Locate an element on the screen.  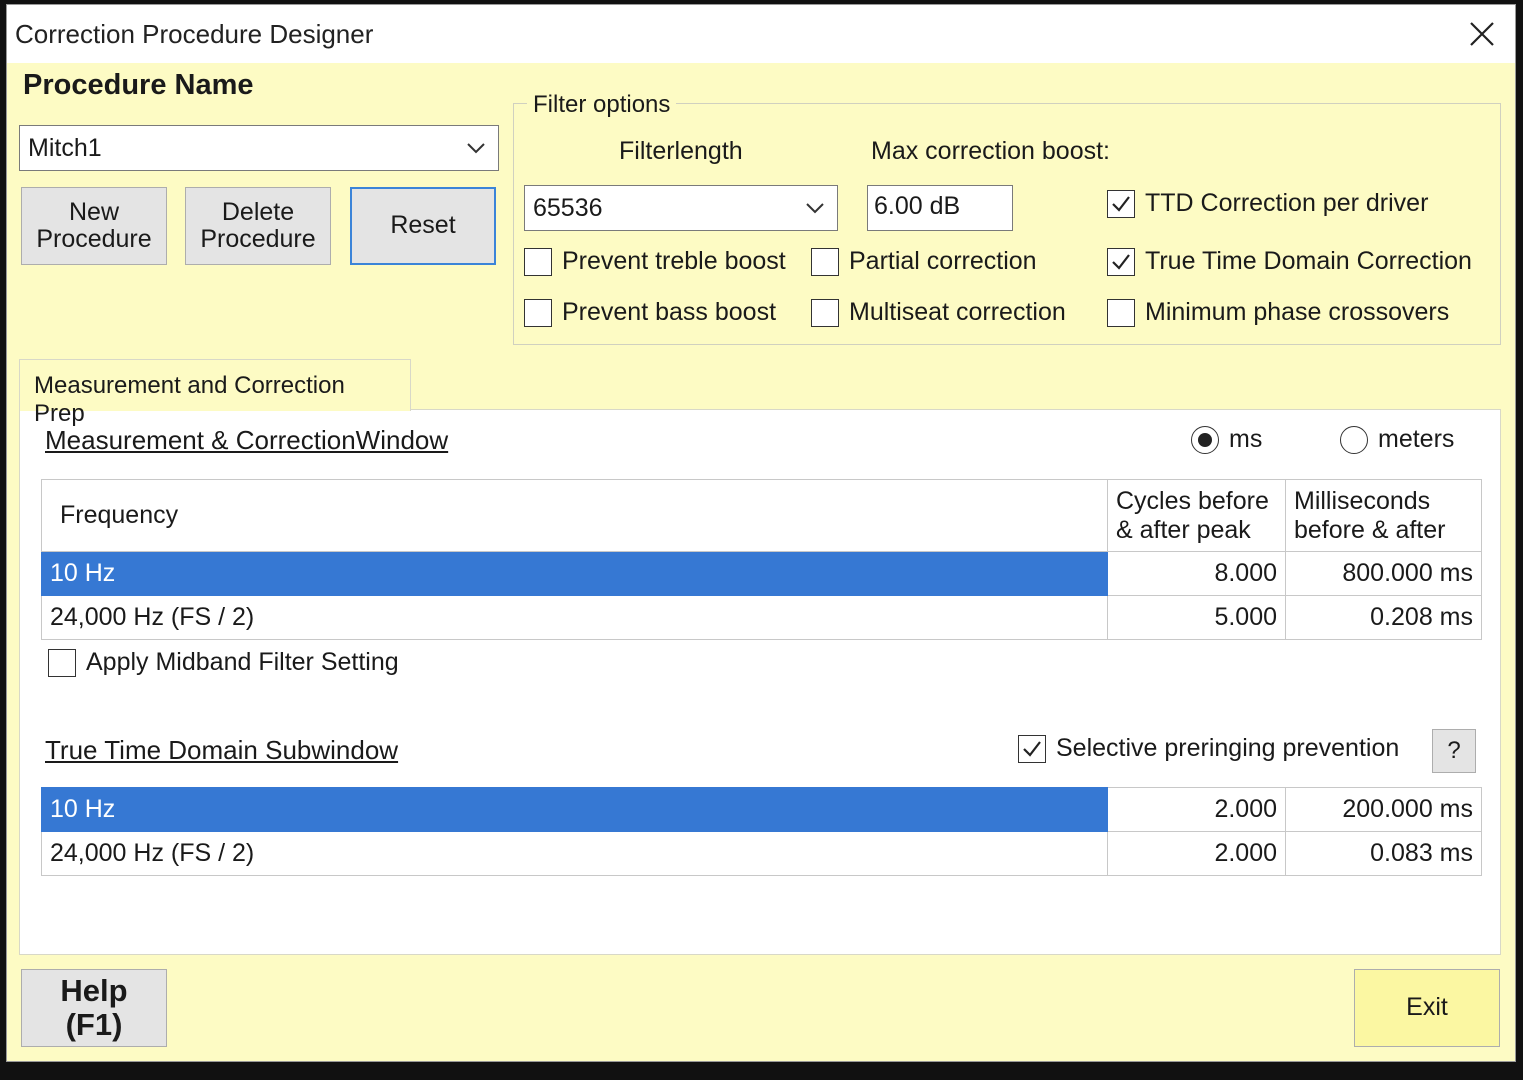
table-row: 10 Hz 8.000 800.000 ms is located at coordinates (761, 573).